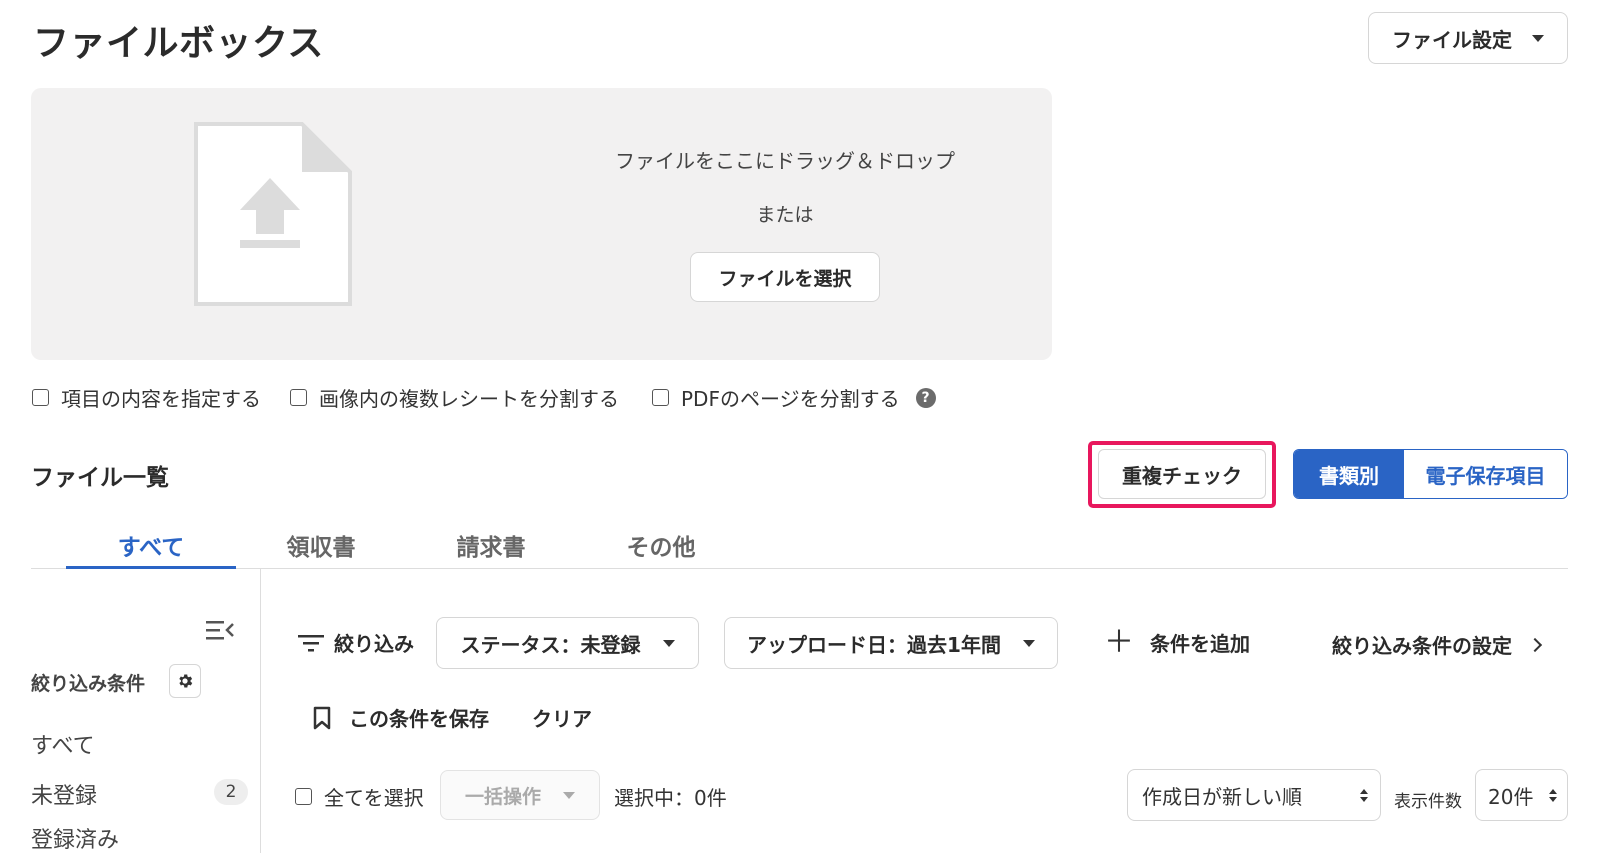 This screenshot has width=1600, height=853. I want to click on file-list-title: ファイル一覧, so click(100, 478).